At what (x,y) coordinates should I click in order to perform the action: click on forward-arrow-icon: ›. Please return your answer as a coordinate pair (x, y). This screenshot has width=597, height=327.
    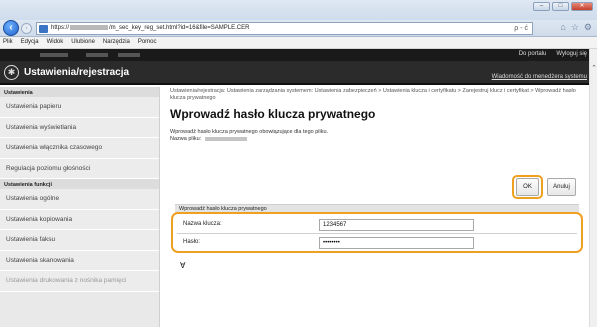
    Looking at the image, I should click on (26, 28).